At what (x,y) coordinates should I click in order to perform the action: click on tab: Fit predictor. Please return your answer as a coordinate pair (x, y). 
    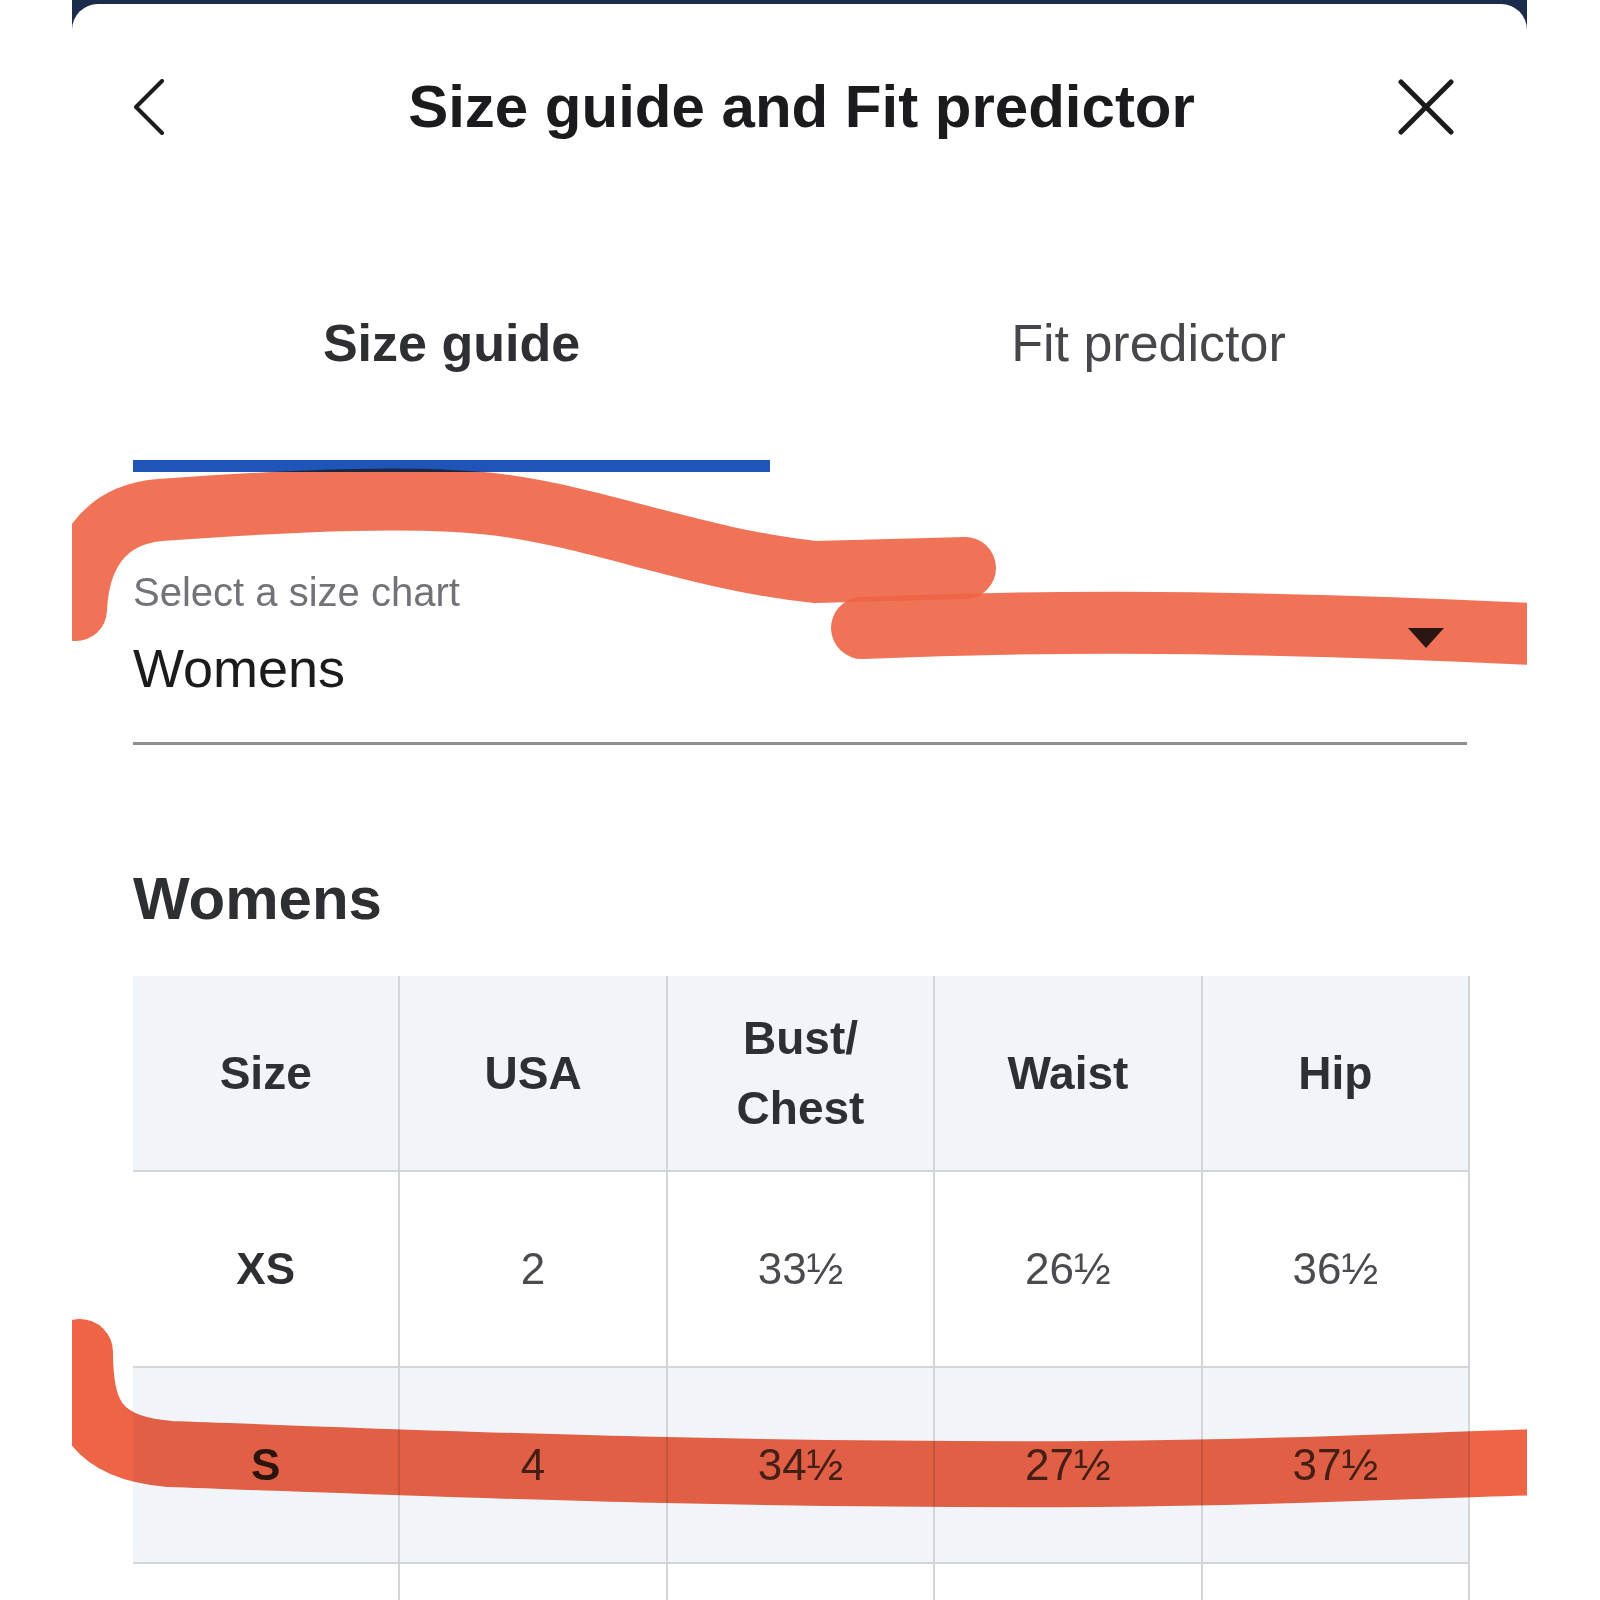
    Looking at the image, I should click on (1148, 341).